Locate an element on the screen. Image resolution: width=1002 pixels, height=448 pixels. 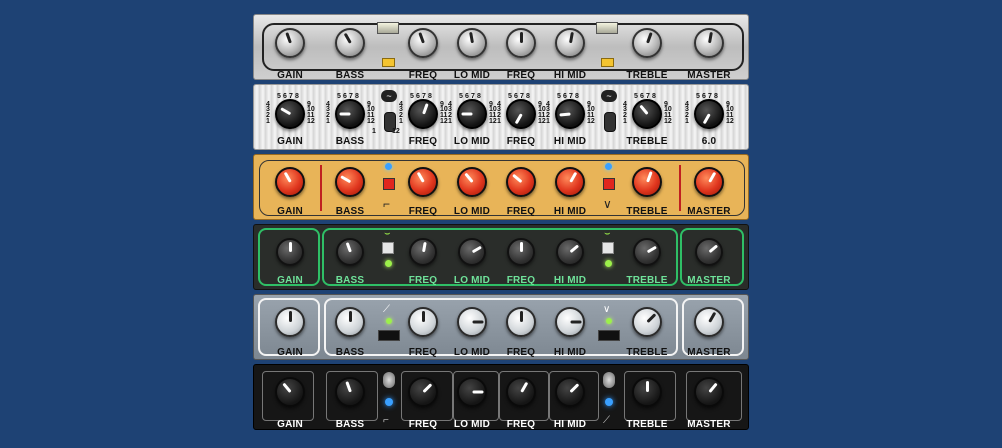
silver-scale-4-scale_left-3: 1 is located at coordinates (450, 121).